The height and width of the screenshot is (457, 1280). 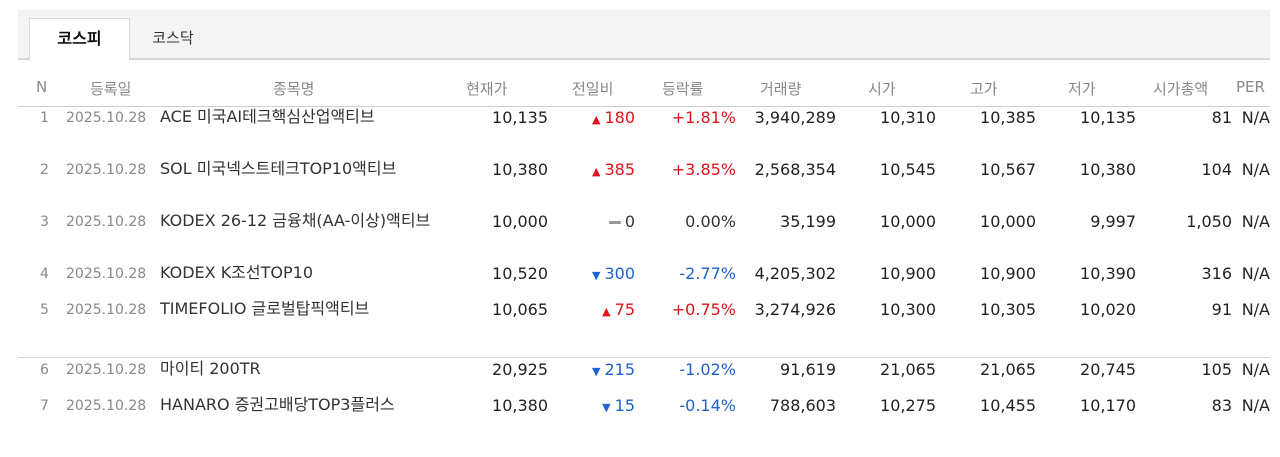 What do you see at coordinates (1209, 221) in the screenshot?
I see `row-mcap: 1,050` at bounding box center [1209, 221].